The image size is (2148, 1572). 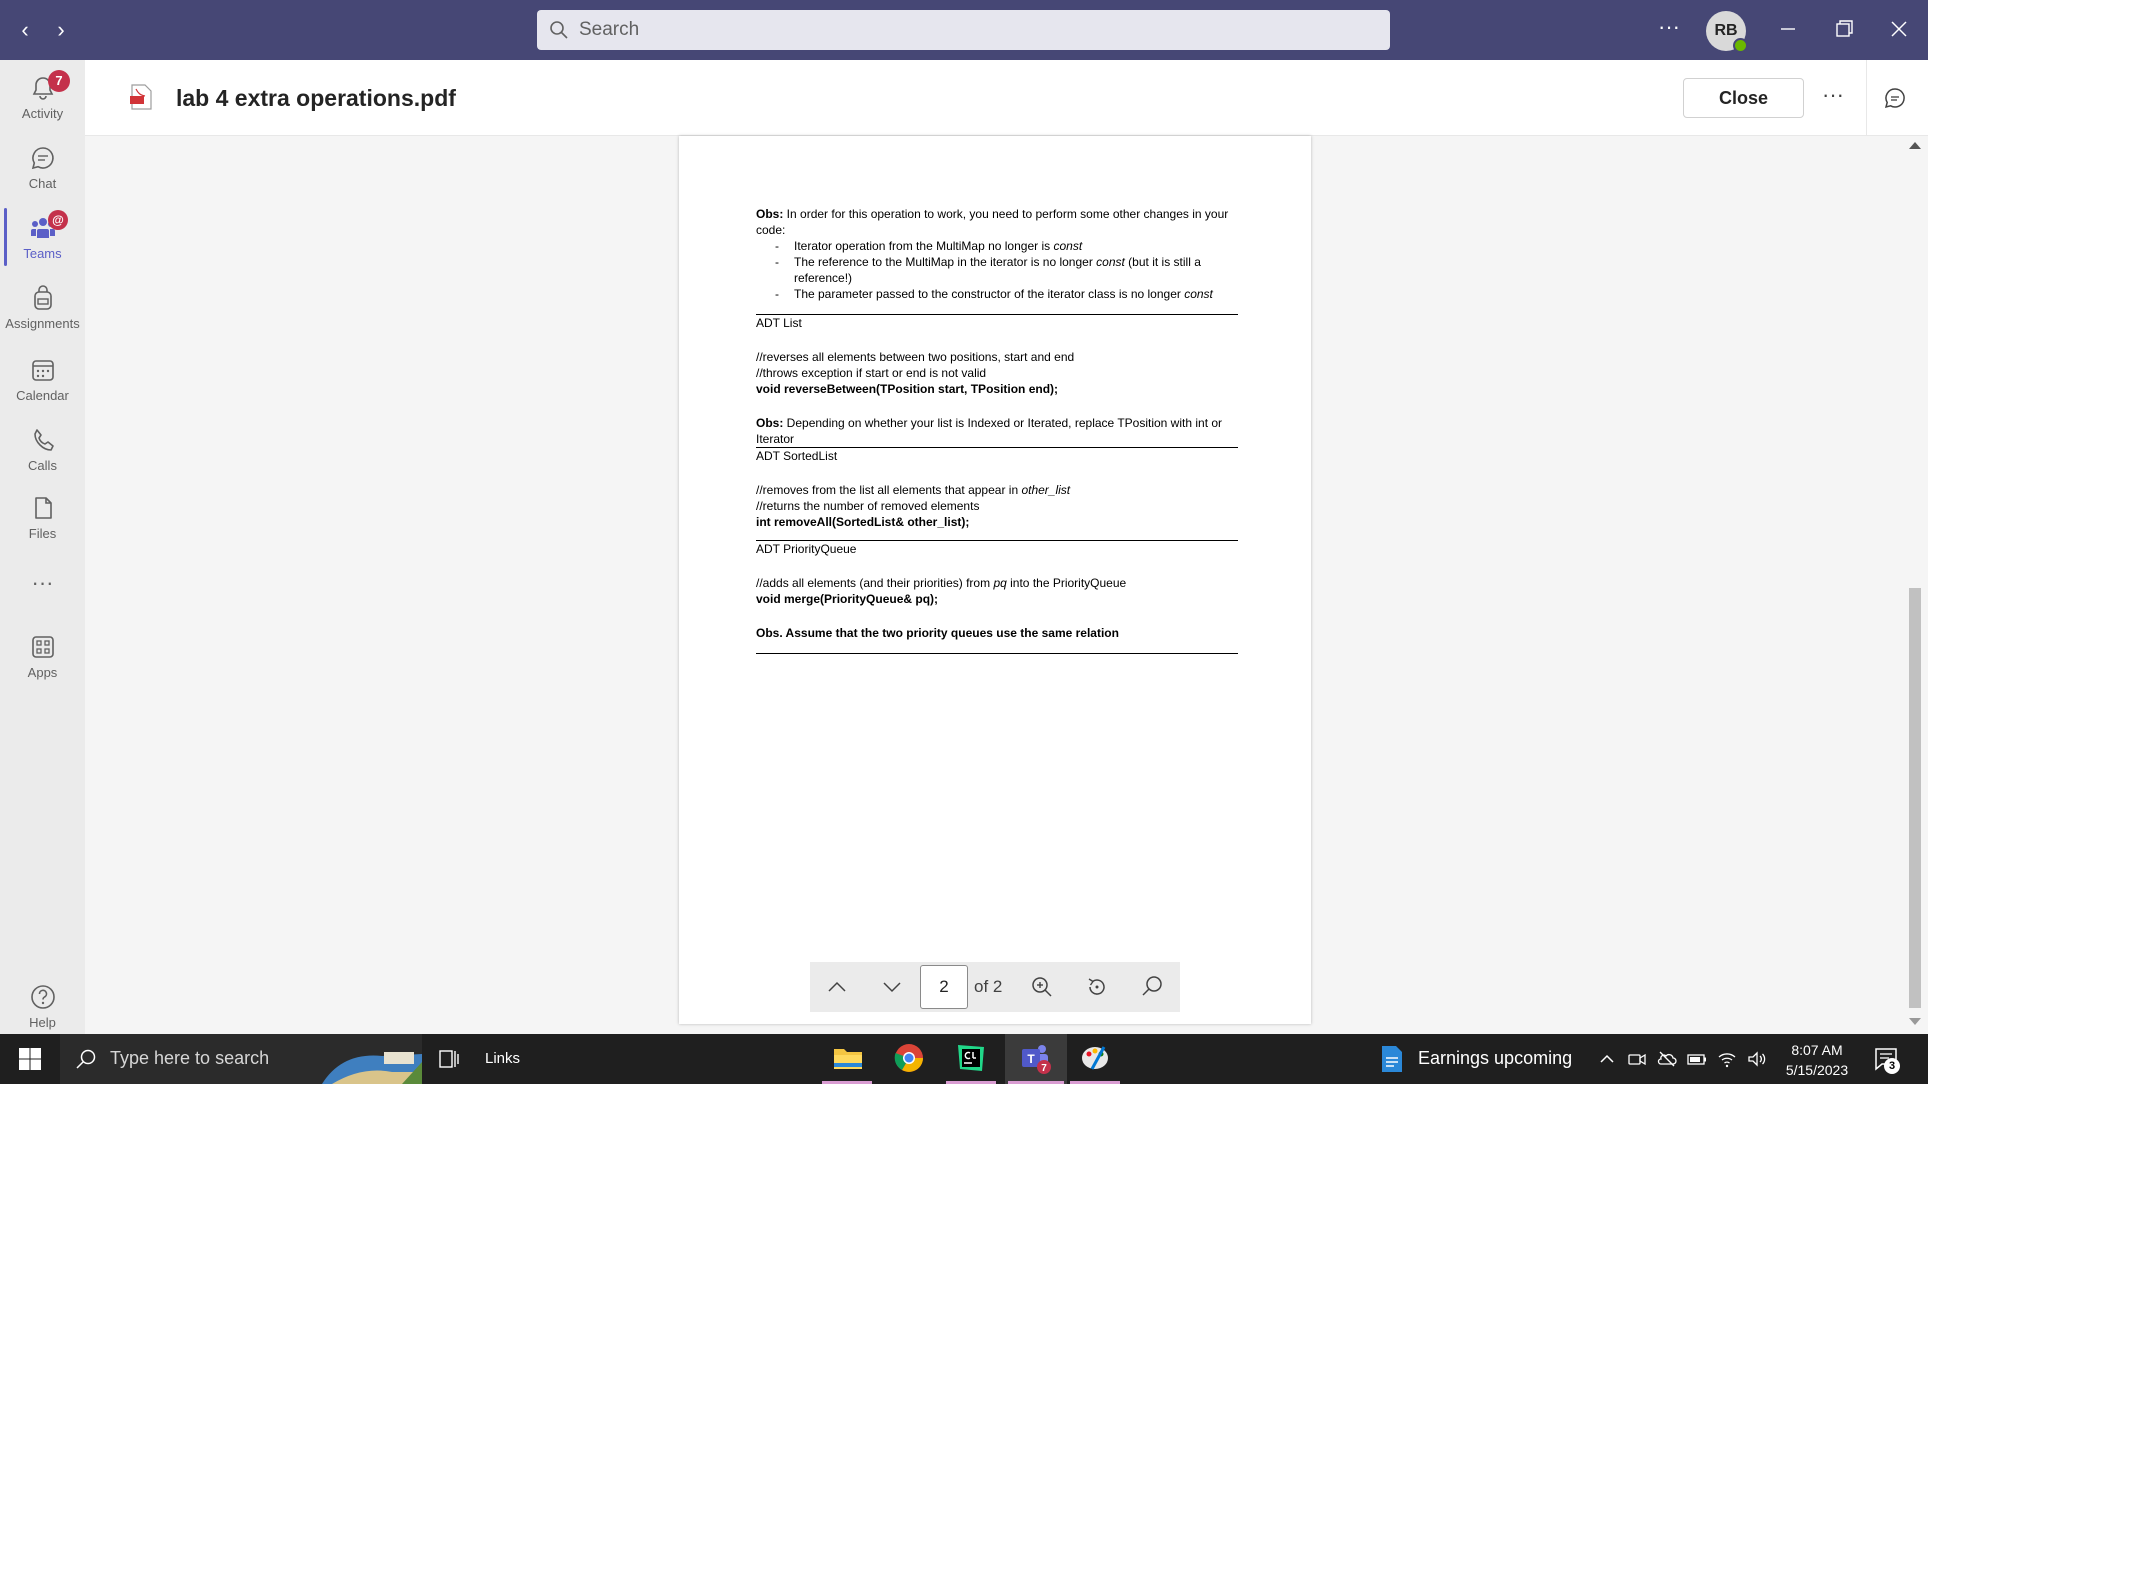 What do you see at coordinates (1844, 29) in the screenshot?
I see `maximize-icon` at bounding box center [1844, 29].